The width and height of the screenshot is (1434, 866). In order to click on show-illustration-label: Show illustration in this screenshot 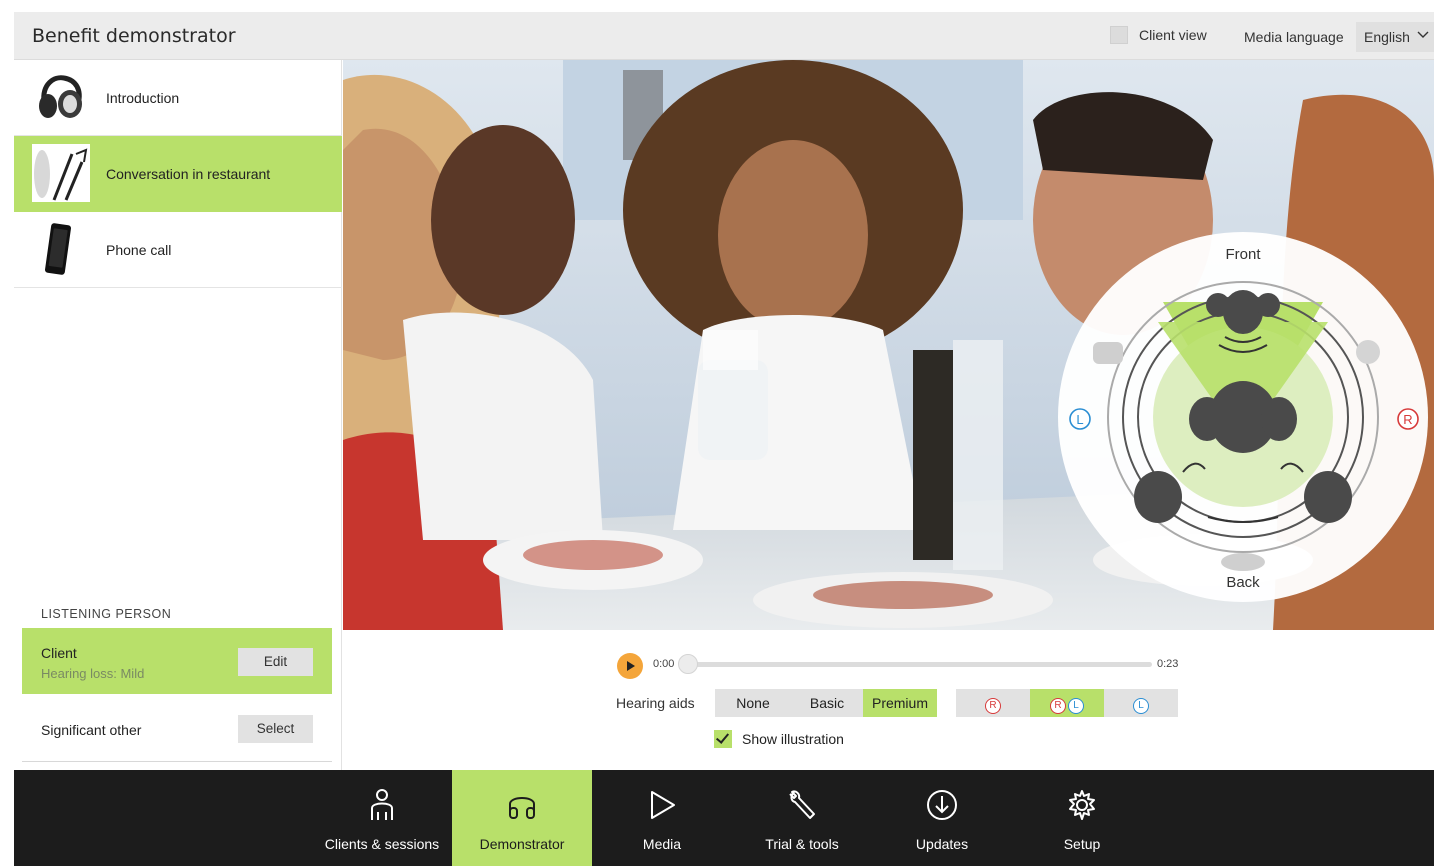, I will do `click(793, 739)`.